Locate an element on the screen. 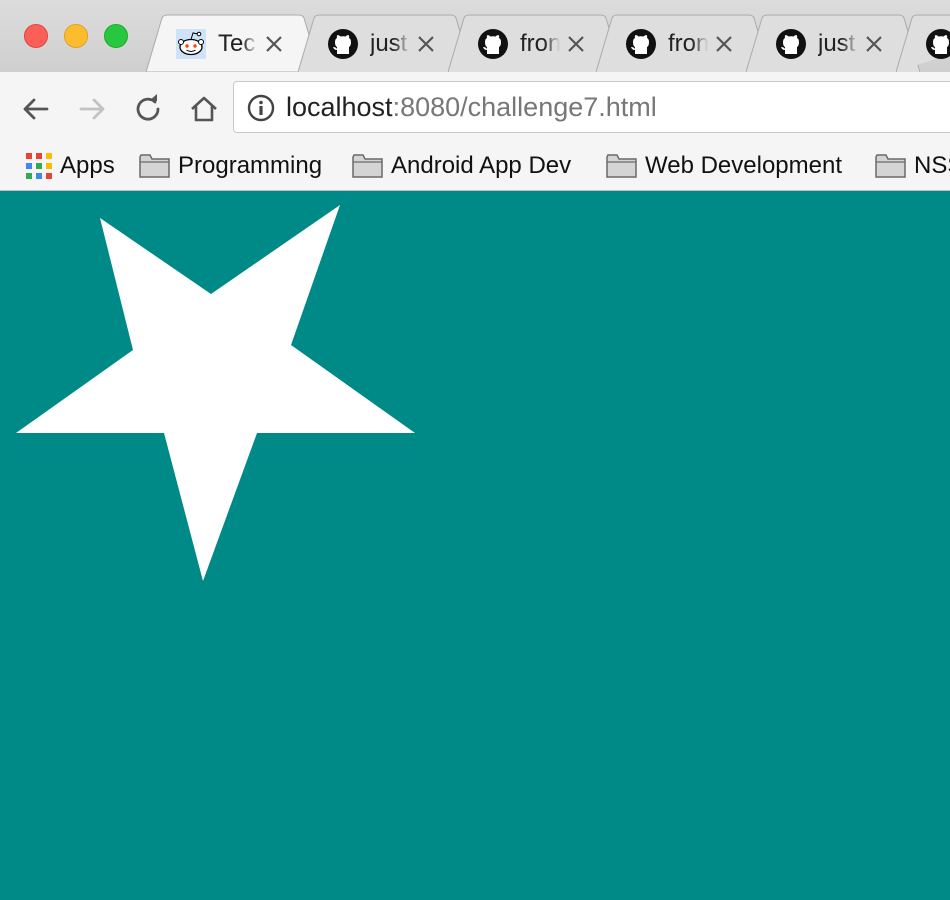 This screenshot has width=950, height=900. address-bar: localhost:8080/challenge7.html is located at coordinates (591, 107).